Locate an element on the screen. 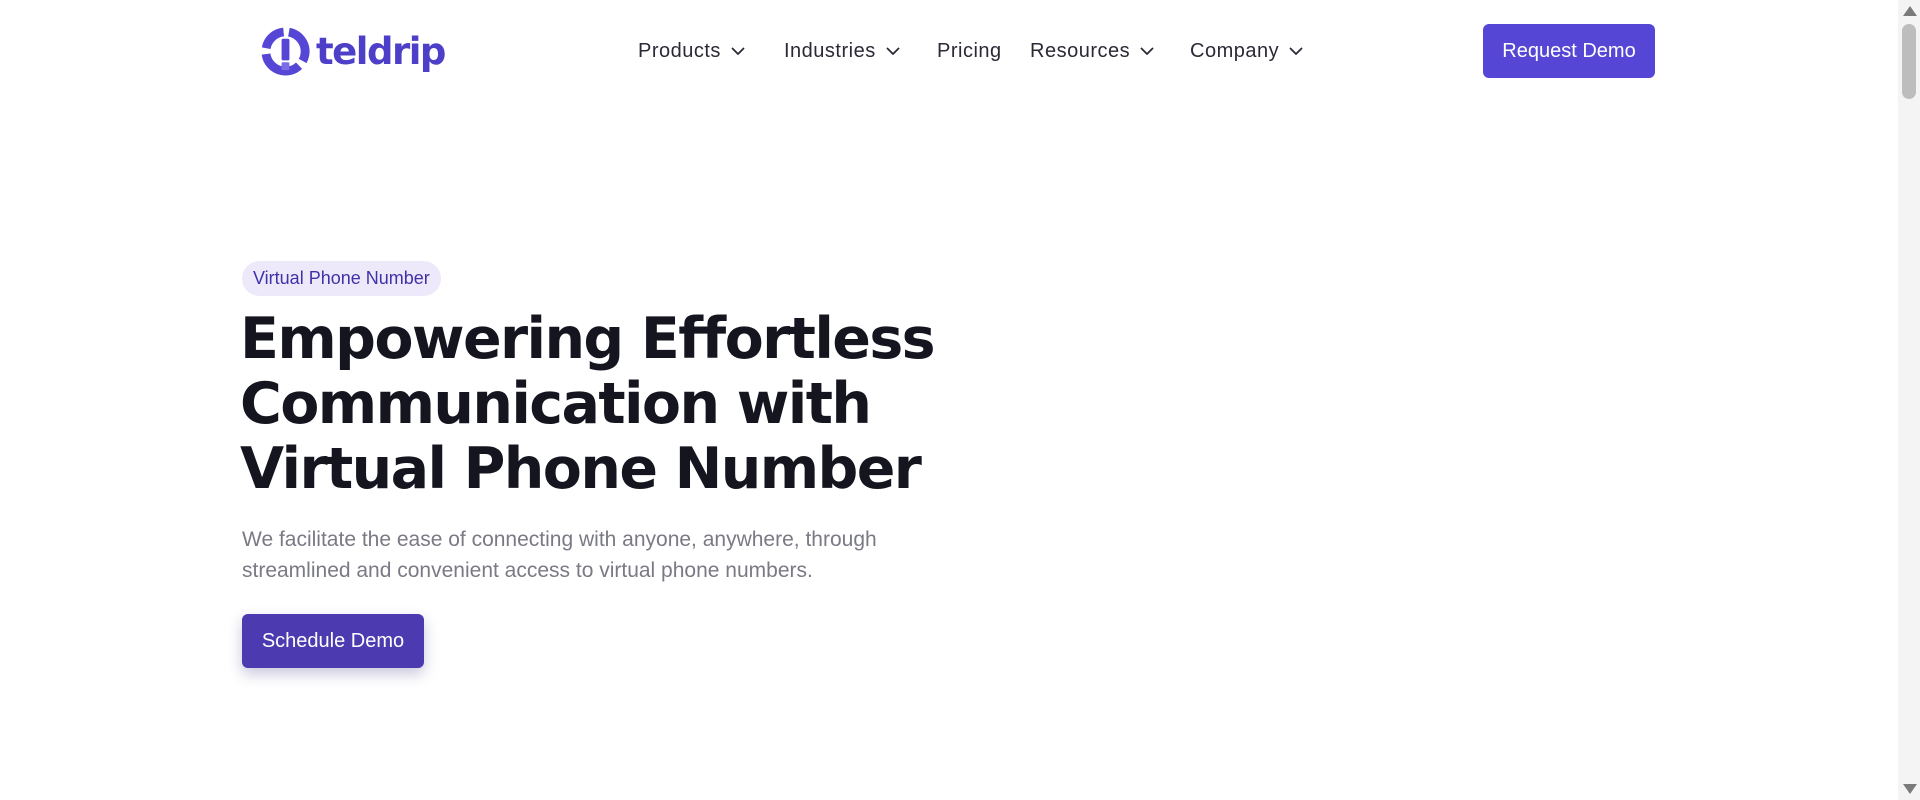 The image size is (1920, 800). nav-item-company: Company is located at coordinates (1246, 51).